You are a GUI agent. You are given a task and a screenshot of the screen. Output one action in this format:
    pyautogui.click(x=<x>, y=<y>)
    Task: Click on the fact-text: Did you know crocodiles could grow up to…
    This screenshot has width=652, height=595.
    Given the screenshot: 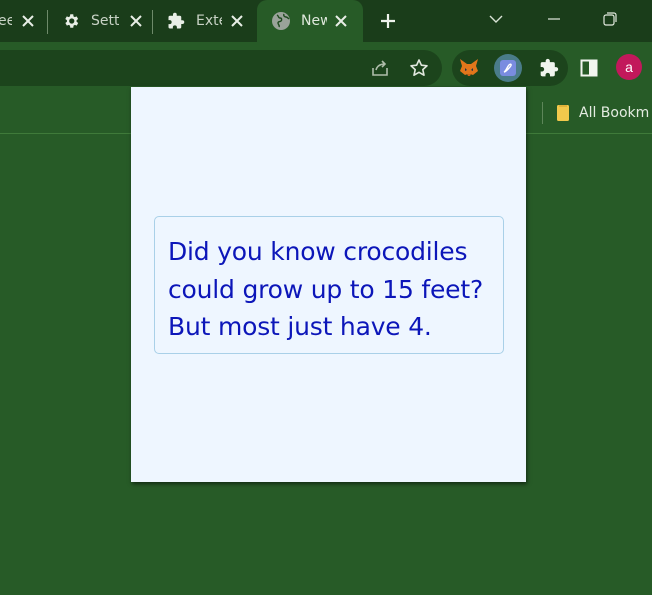 What is the action you would take?
    pyautogui.click(x=329, y=289)
    